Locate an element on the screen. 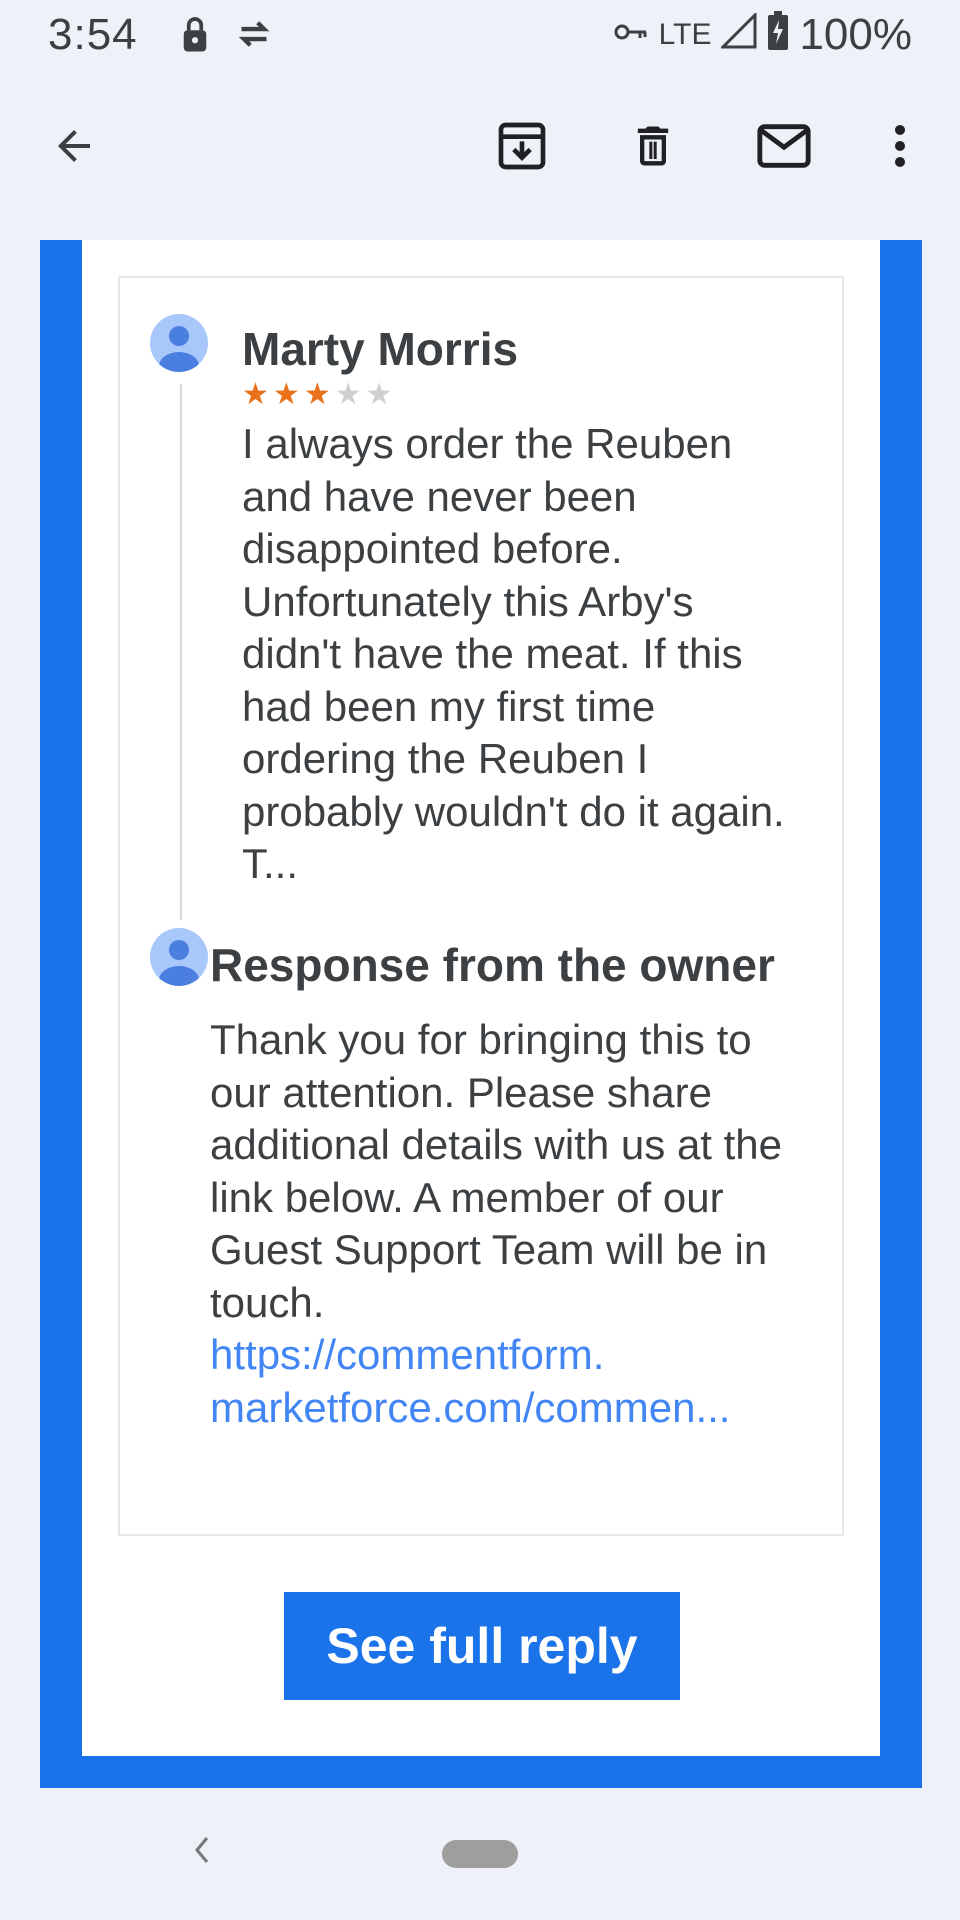 The height and width of the screenshot is (1920, 960). response-link-line1: https://commentform. is located at coordinates (407, 1354).